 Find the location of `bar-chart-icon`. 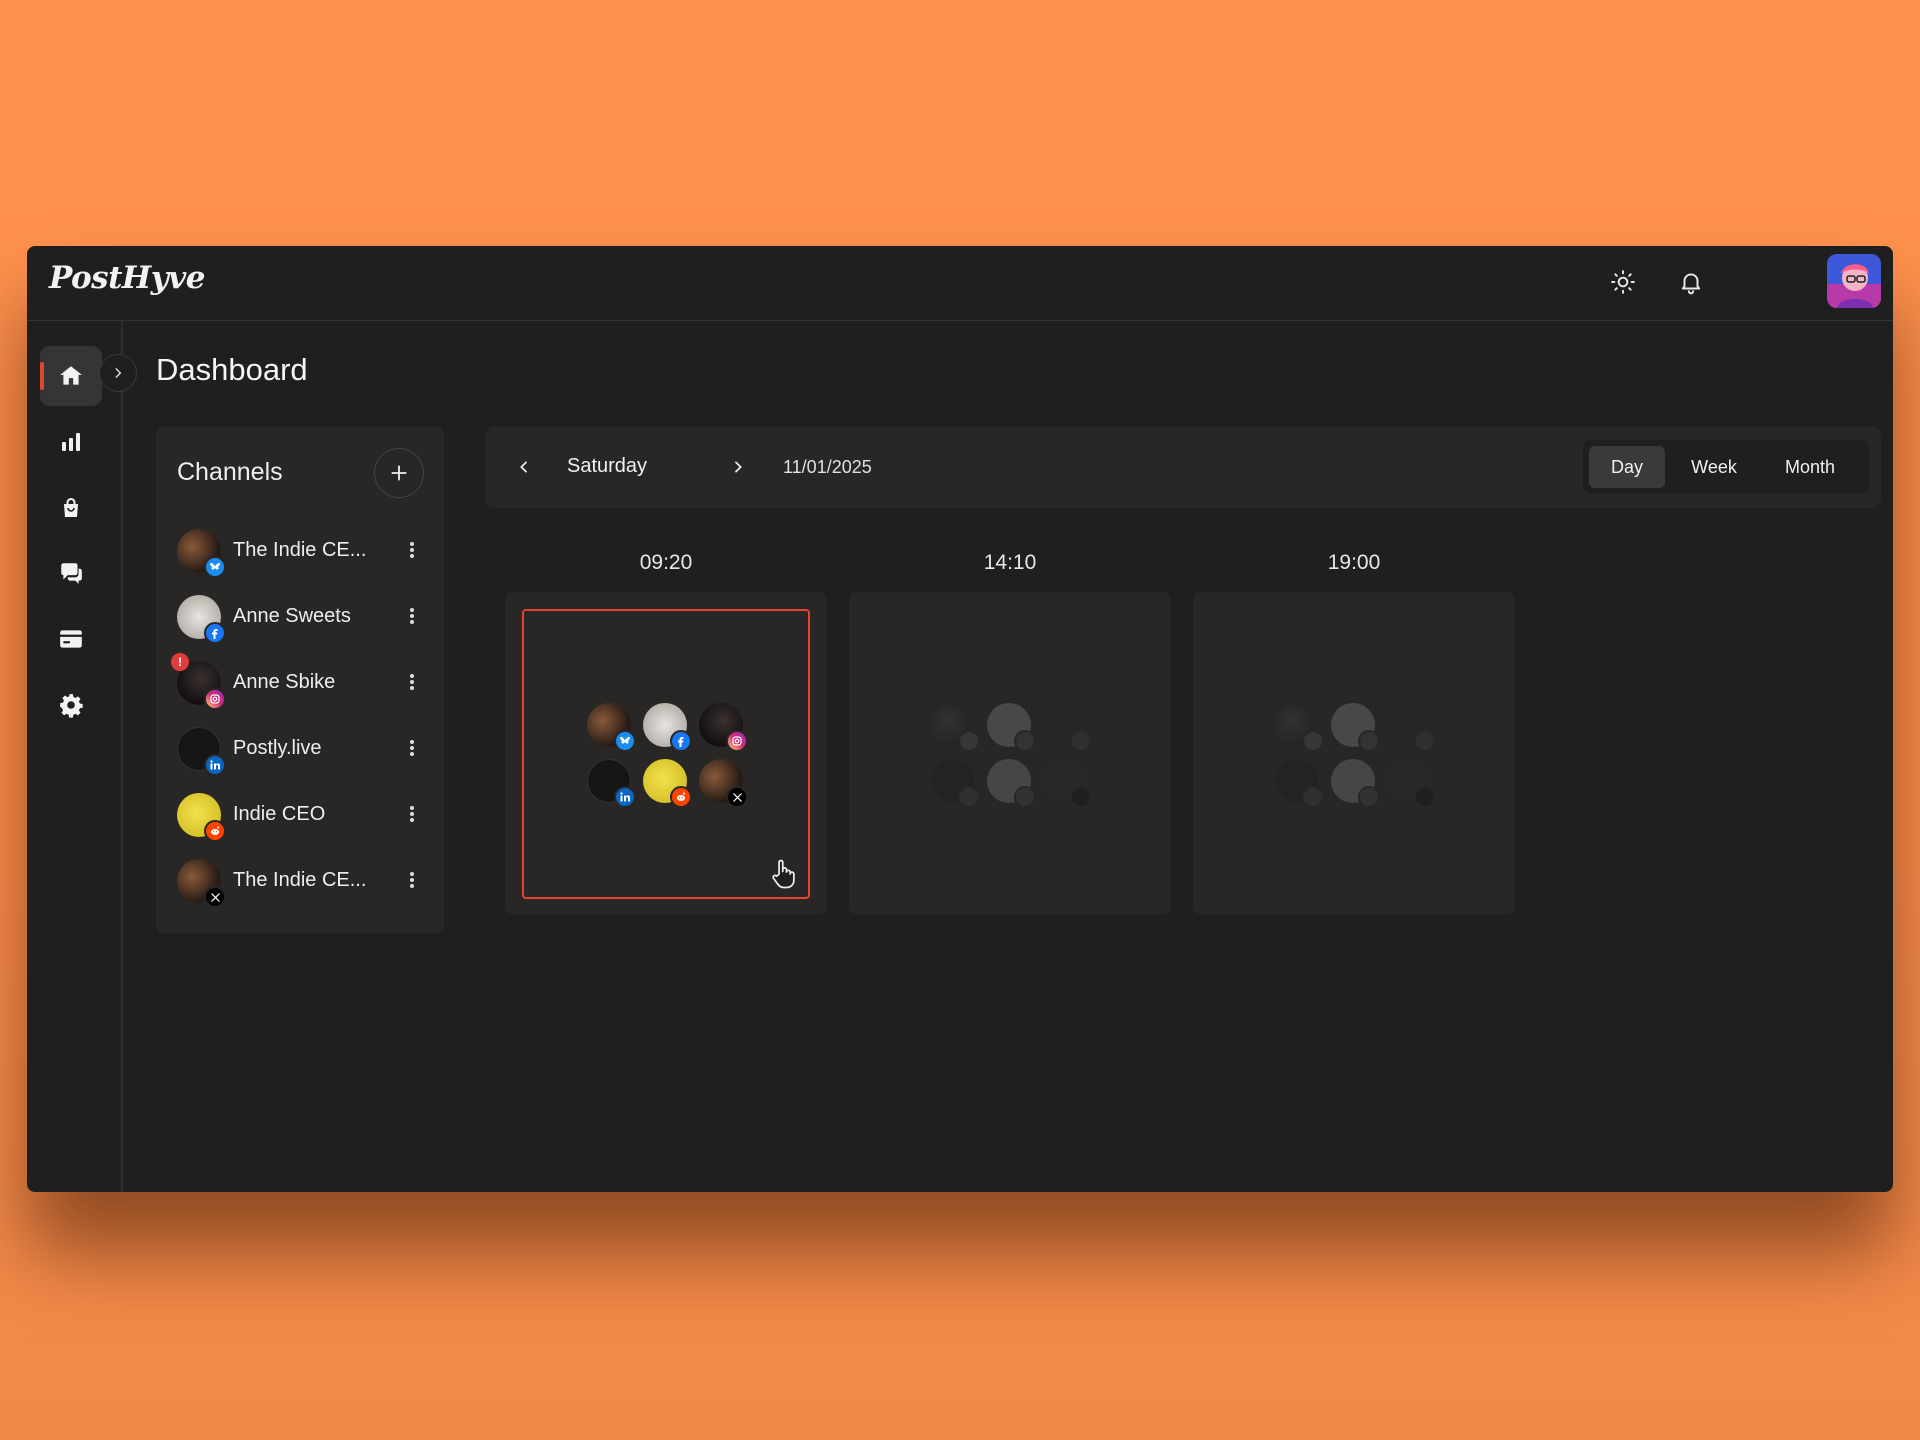

bar-chart-icon is located at coordinates (71, 442).